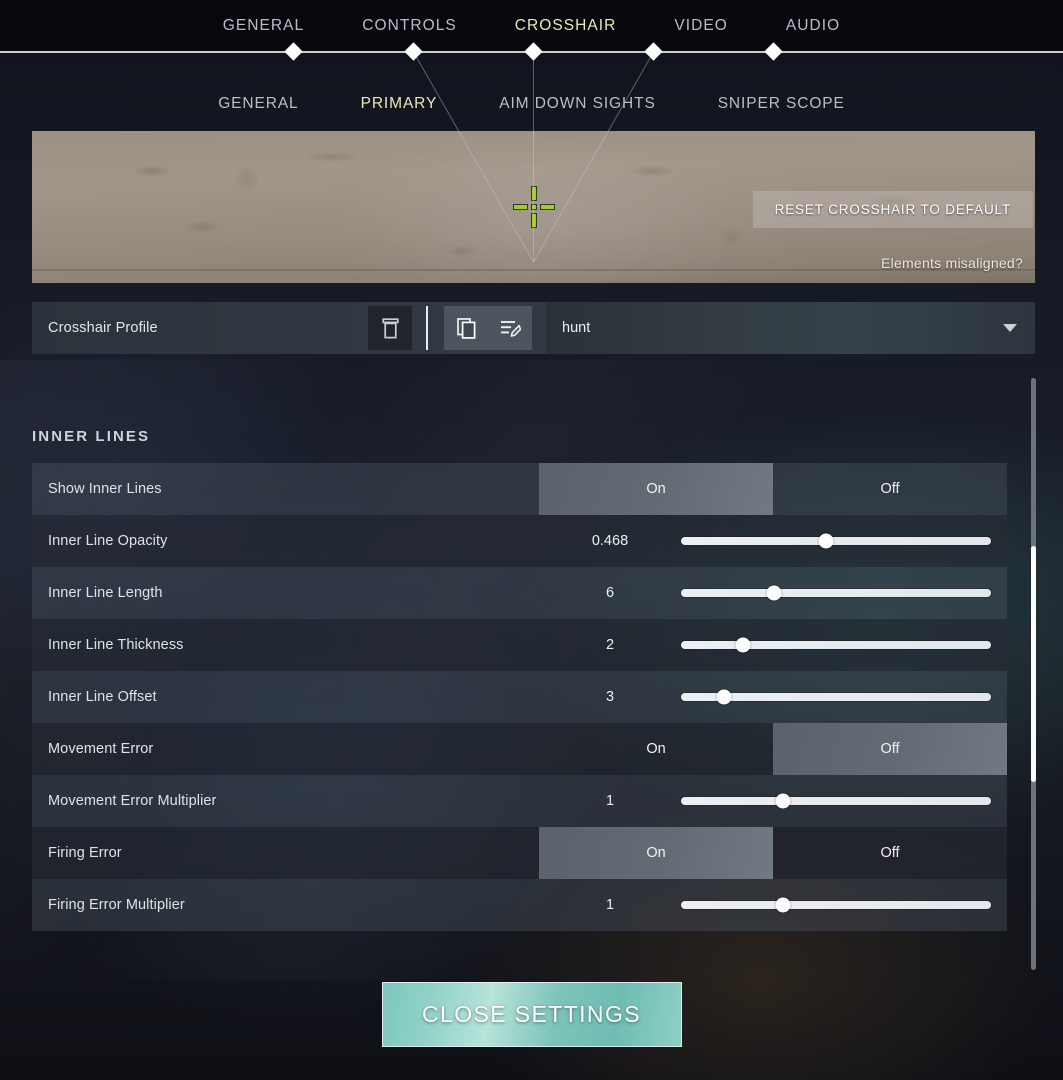 This screenshot has width=1063, height=1080. I want to click on main-tab-video: VIDEO, so click(700, 26).